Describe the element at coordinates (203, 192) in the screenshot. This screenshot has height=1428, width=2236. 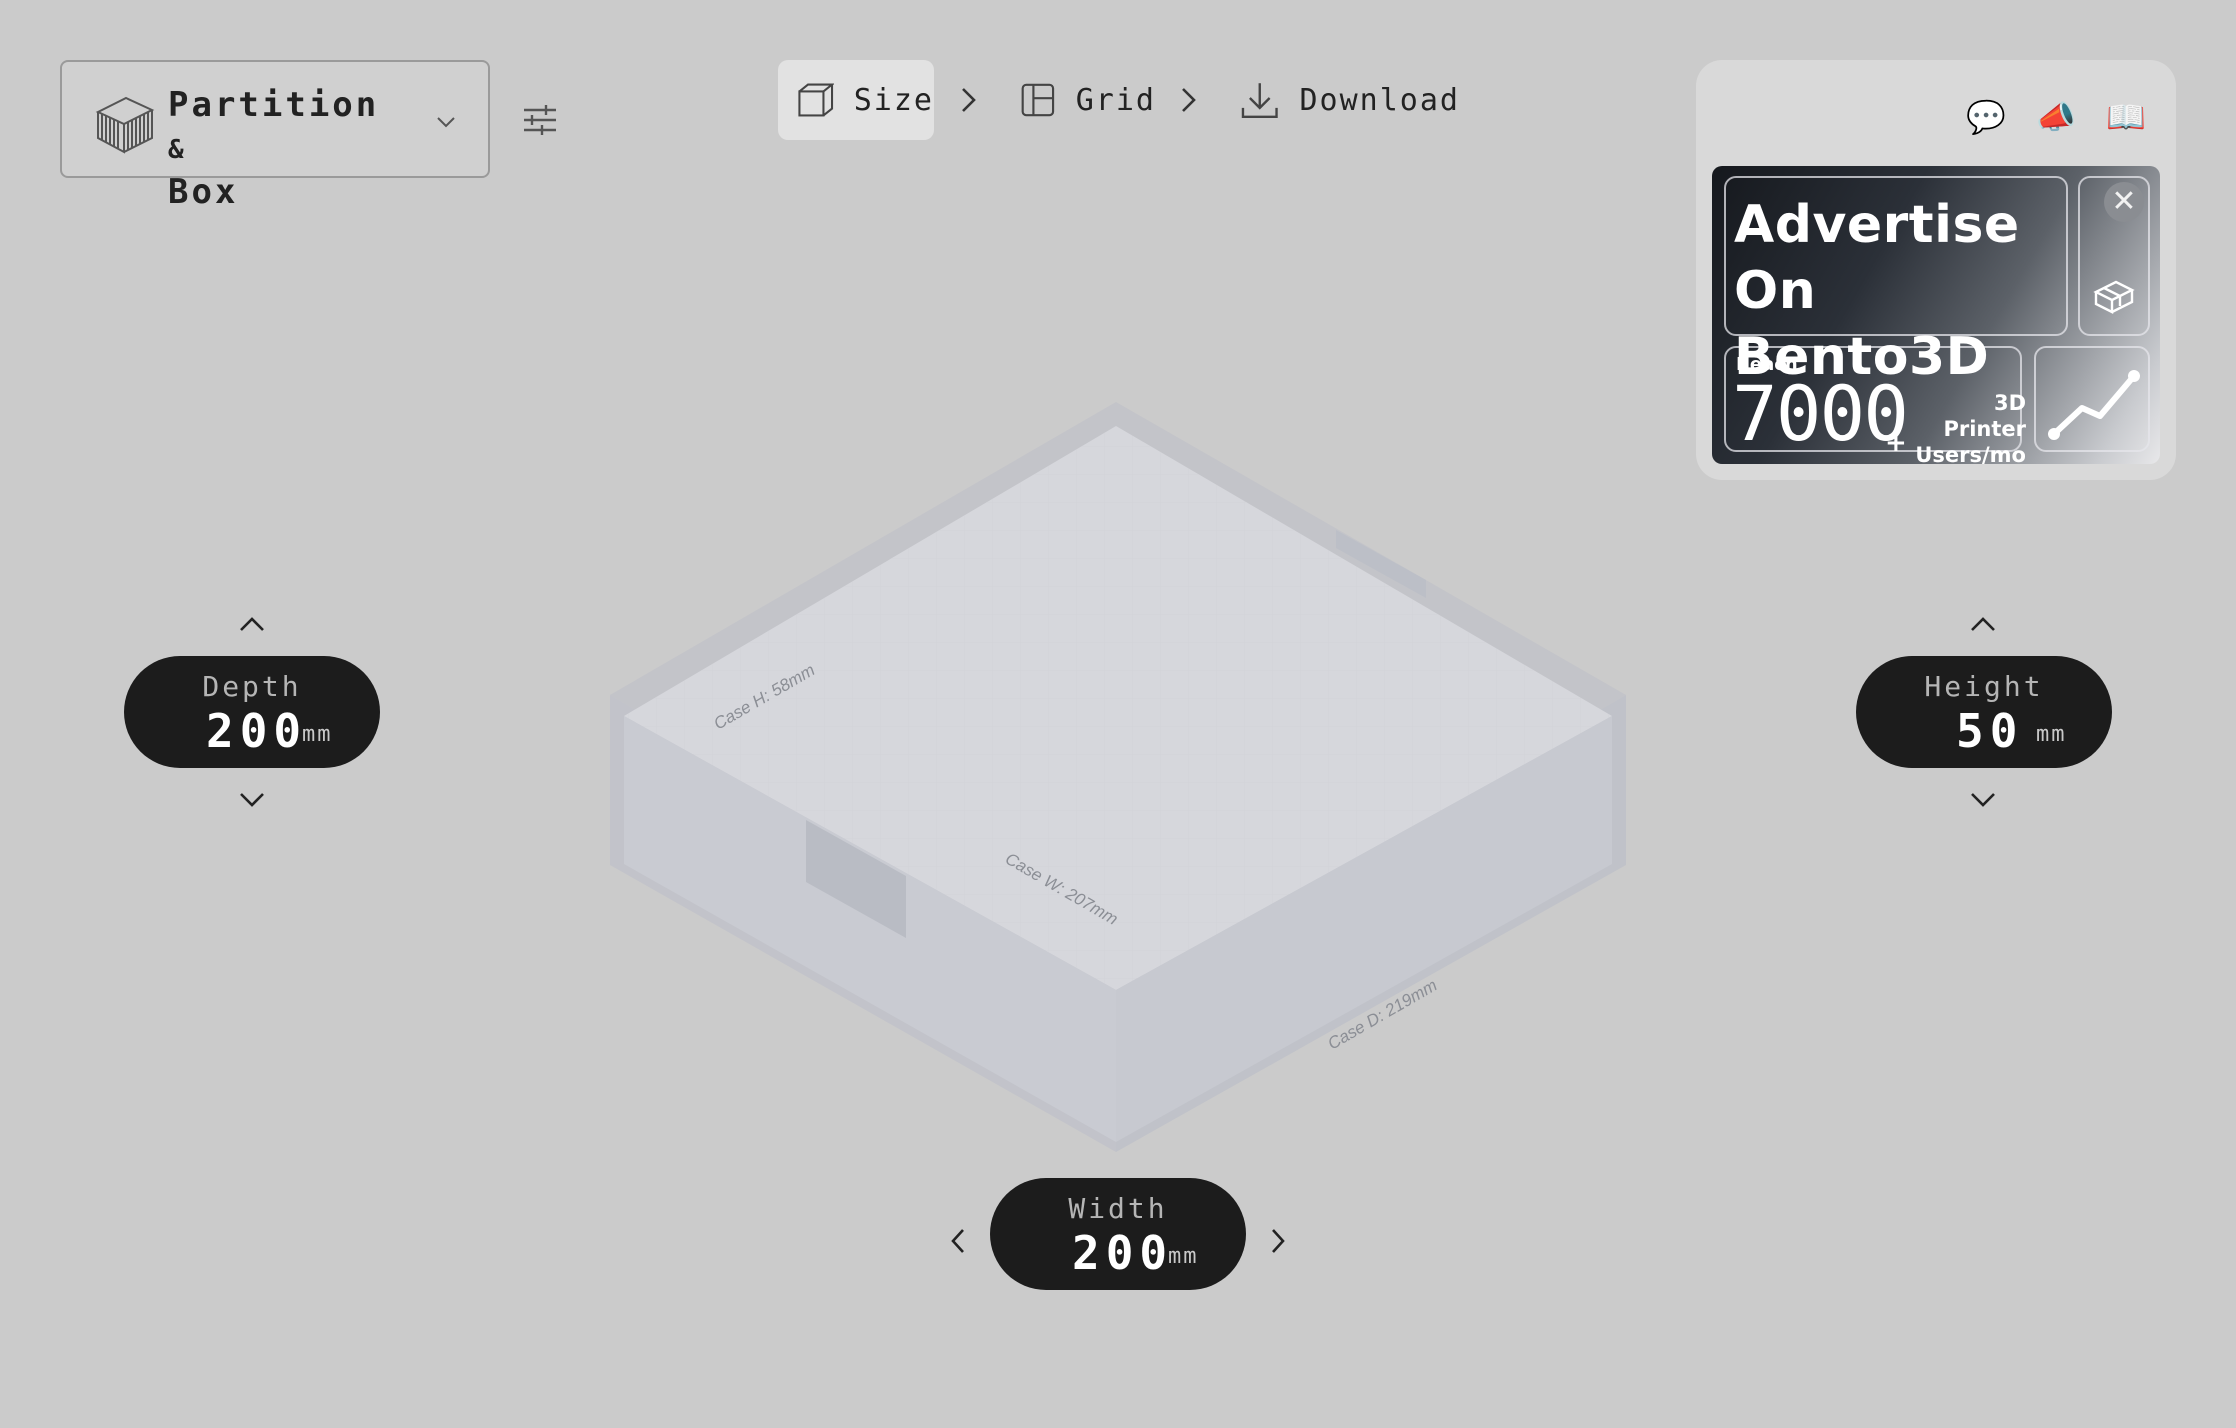
I see `product-name-second: Box` at that location.